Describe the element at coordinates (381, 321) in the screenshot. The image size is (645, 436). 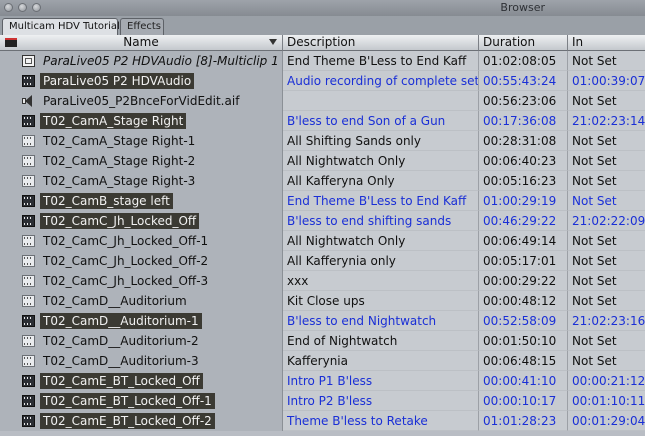
I see `description-cell: B'less to end Nightwatch` at that location.